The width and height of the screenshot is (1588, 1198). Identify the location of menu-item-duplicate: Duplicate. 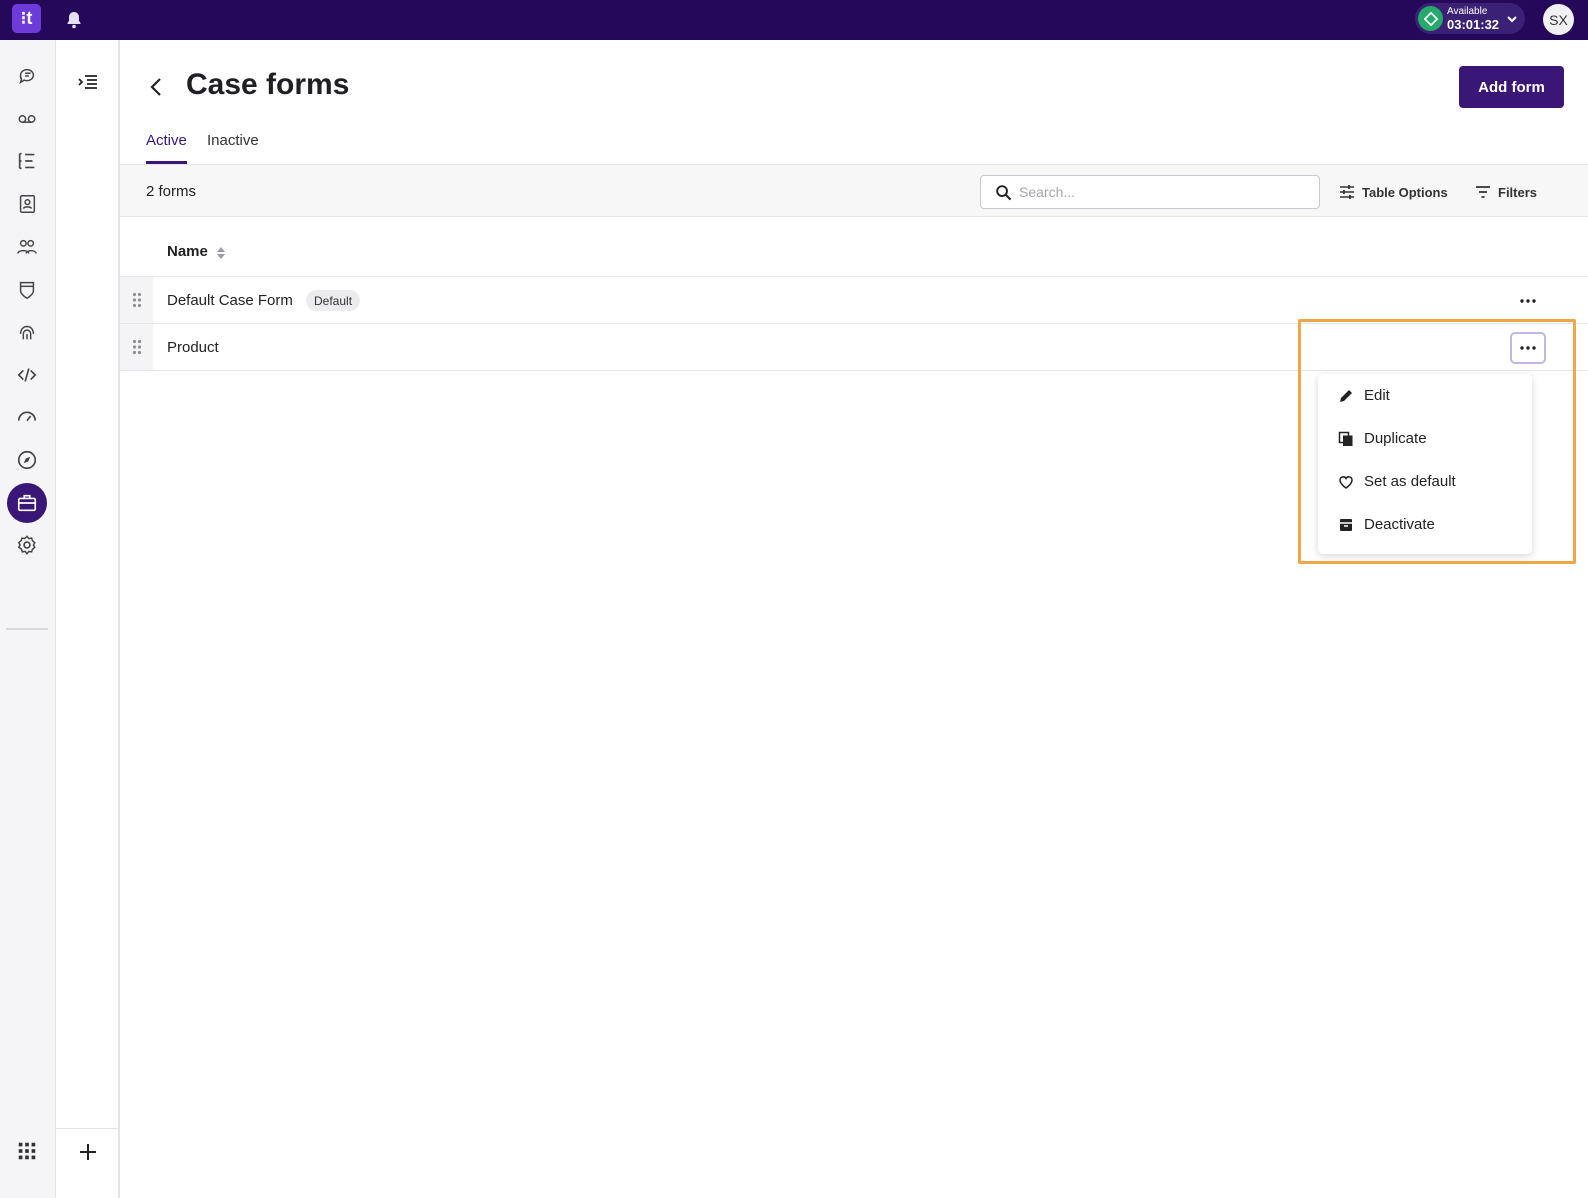
(1425, 438).